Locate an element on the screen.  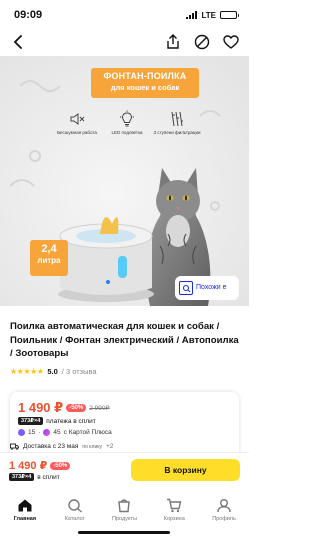
heart-icon is located at coordinates (231, 42).